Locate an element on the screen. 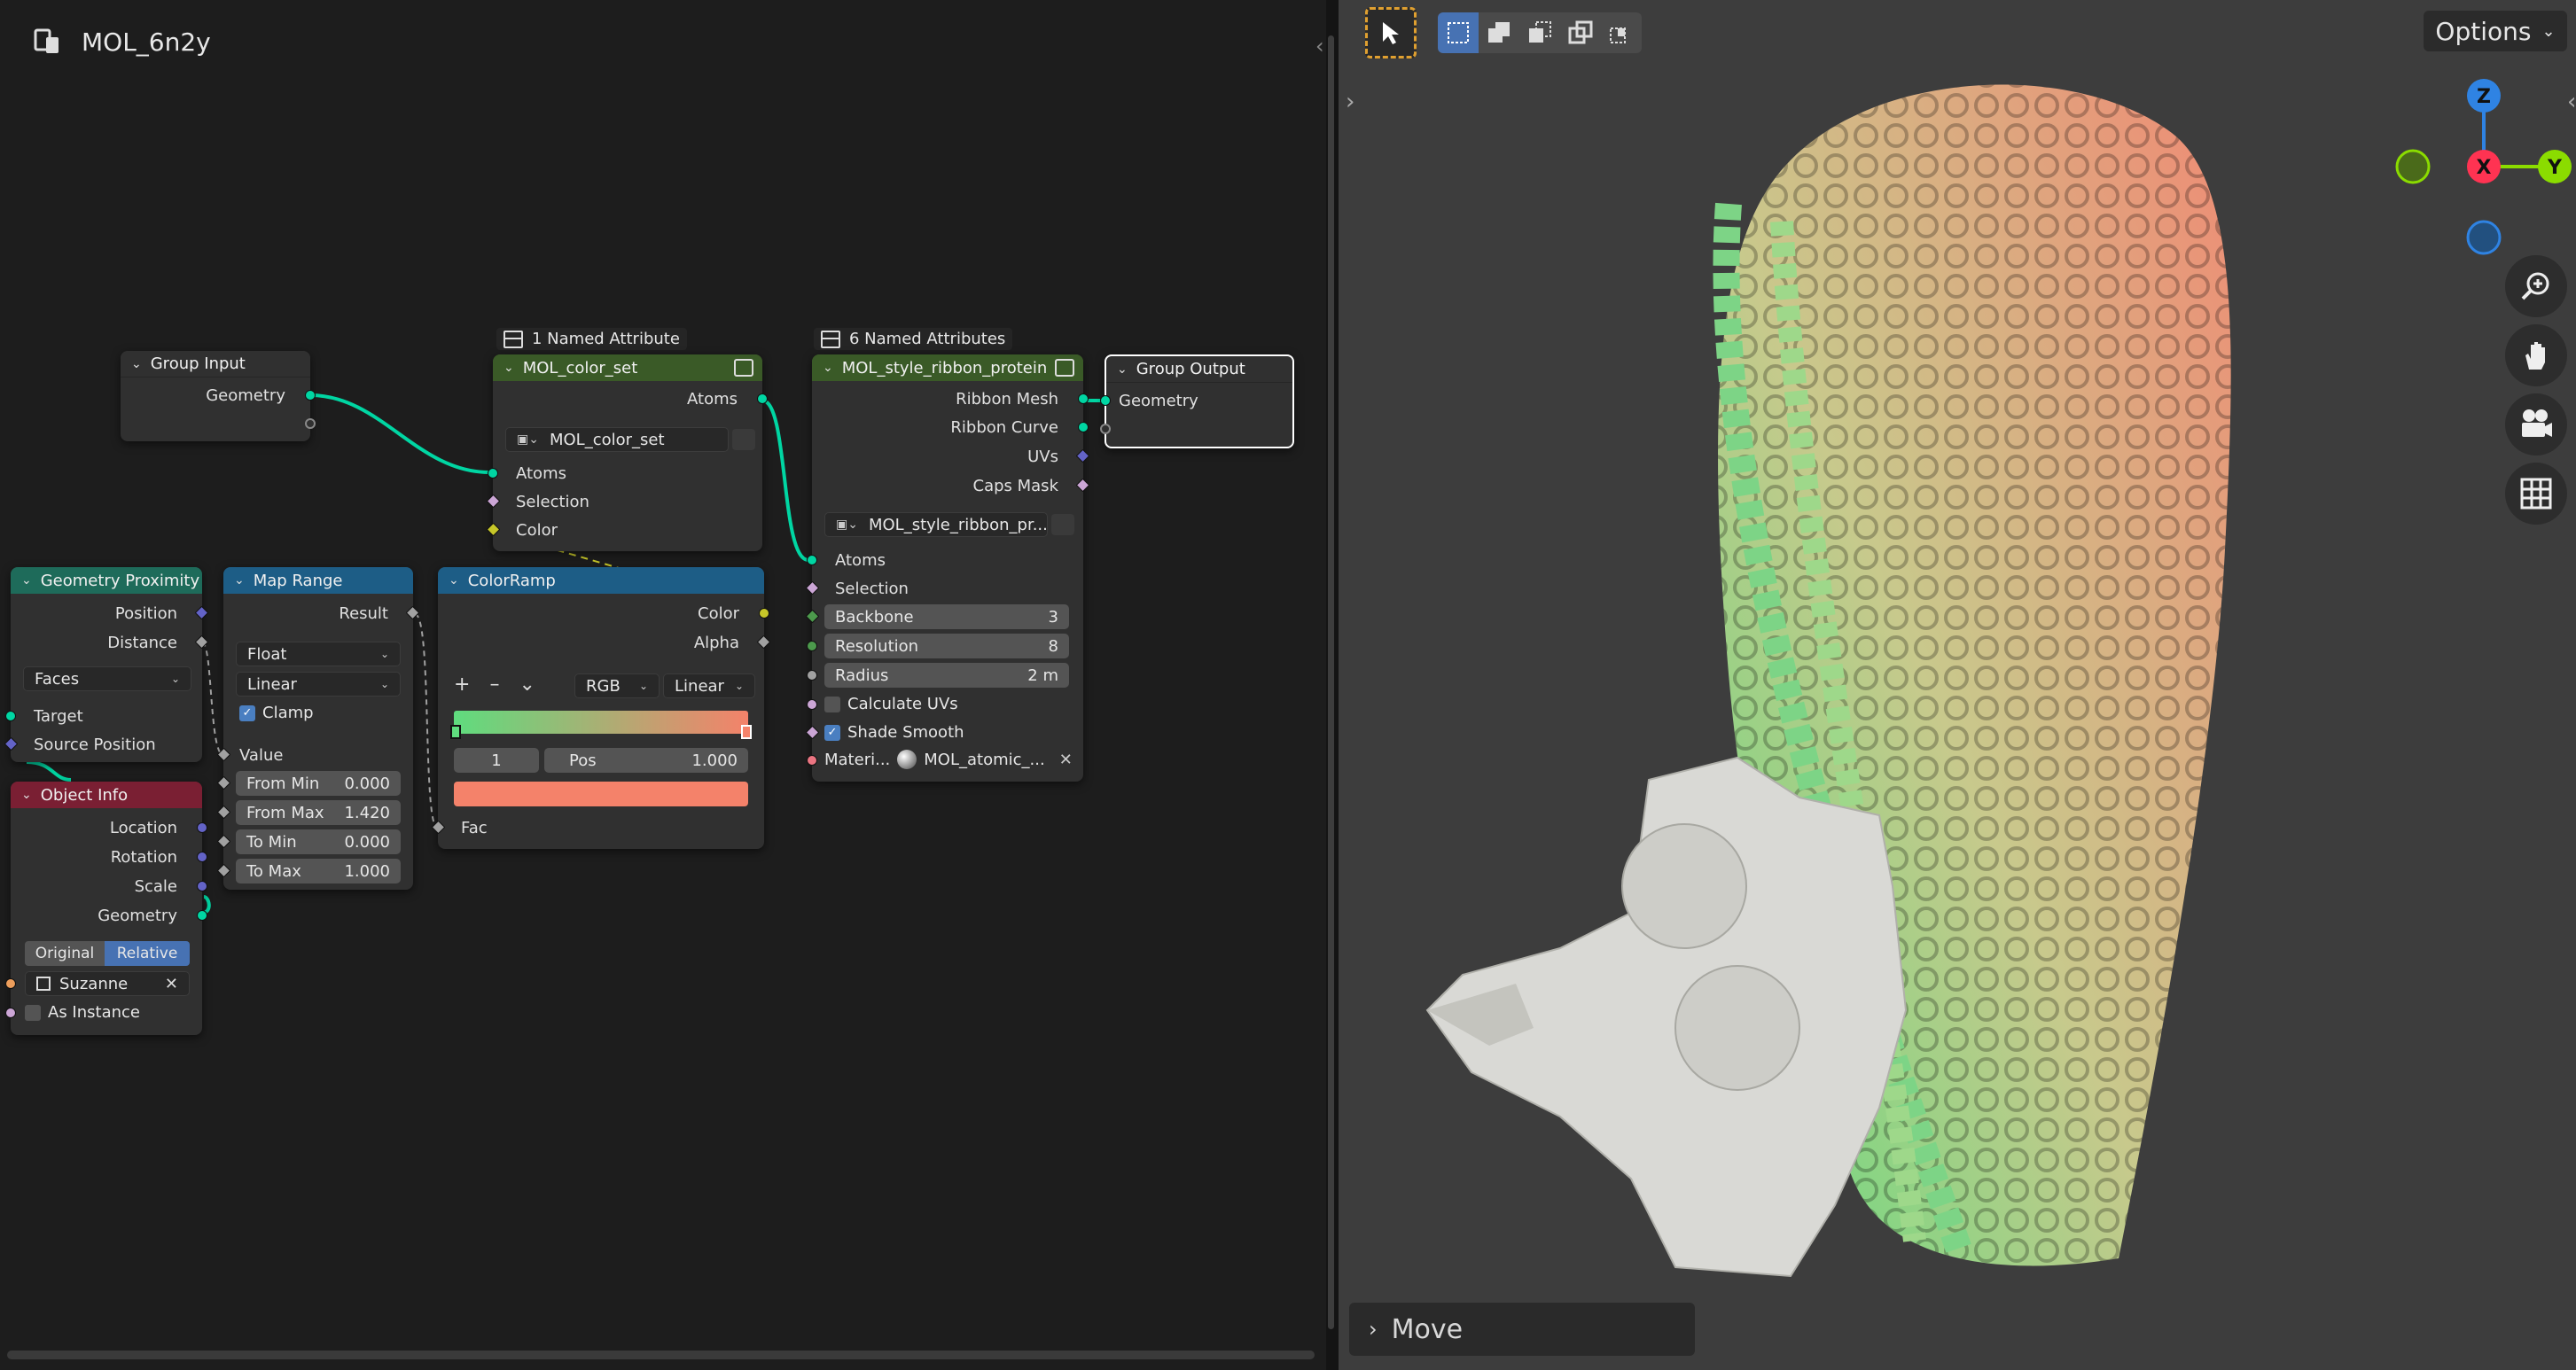 The height and width of the screenshot is (1370, 2576). geometry-output-socket is located at coordinates (202, 915).